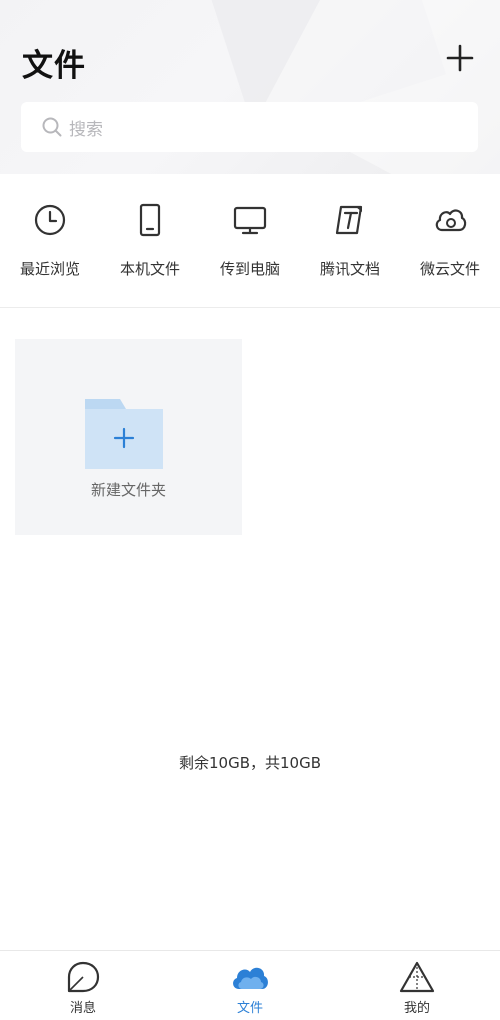  What do you see at coordinates (350, 240) in the screenshot?
I see `shortcut-tencent-docs: 腾讯文档` at bounding box center [350, 240].